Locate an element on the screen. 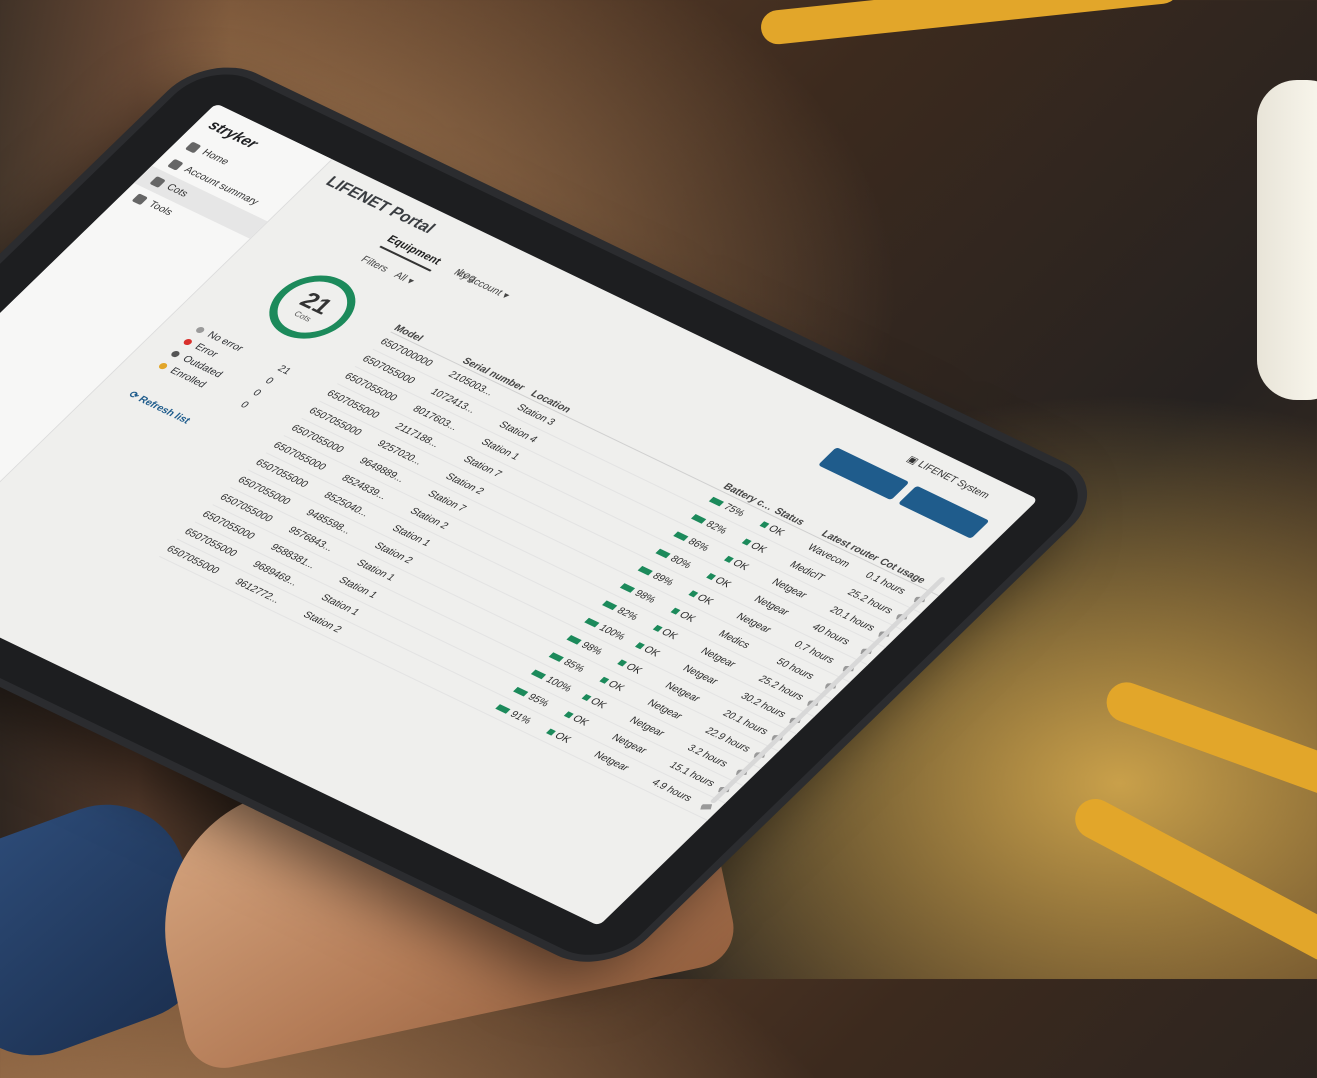 The width and height of the screenshot is (1317, 1078). status-count: 21 is located at coordinates (284, 370).